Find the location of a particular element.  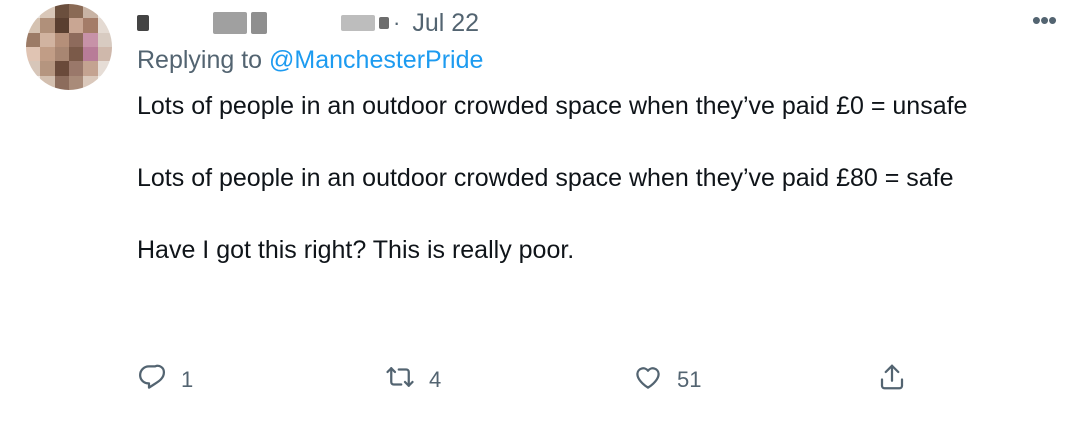

tweet-date: Jul 22 is located at coordinates (445, 23).